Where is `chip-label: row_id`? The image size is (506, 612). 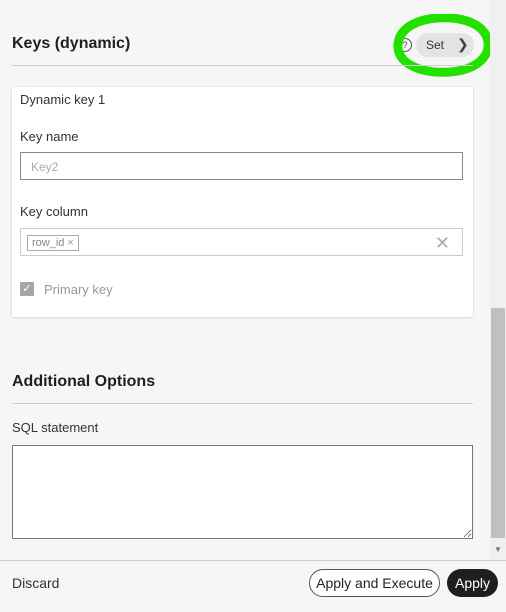 chip-label: row_id is located at coordinates (48, 243).